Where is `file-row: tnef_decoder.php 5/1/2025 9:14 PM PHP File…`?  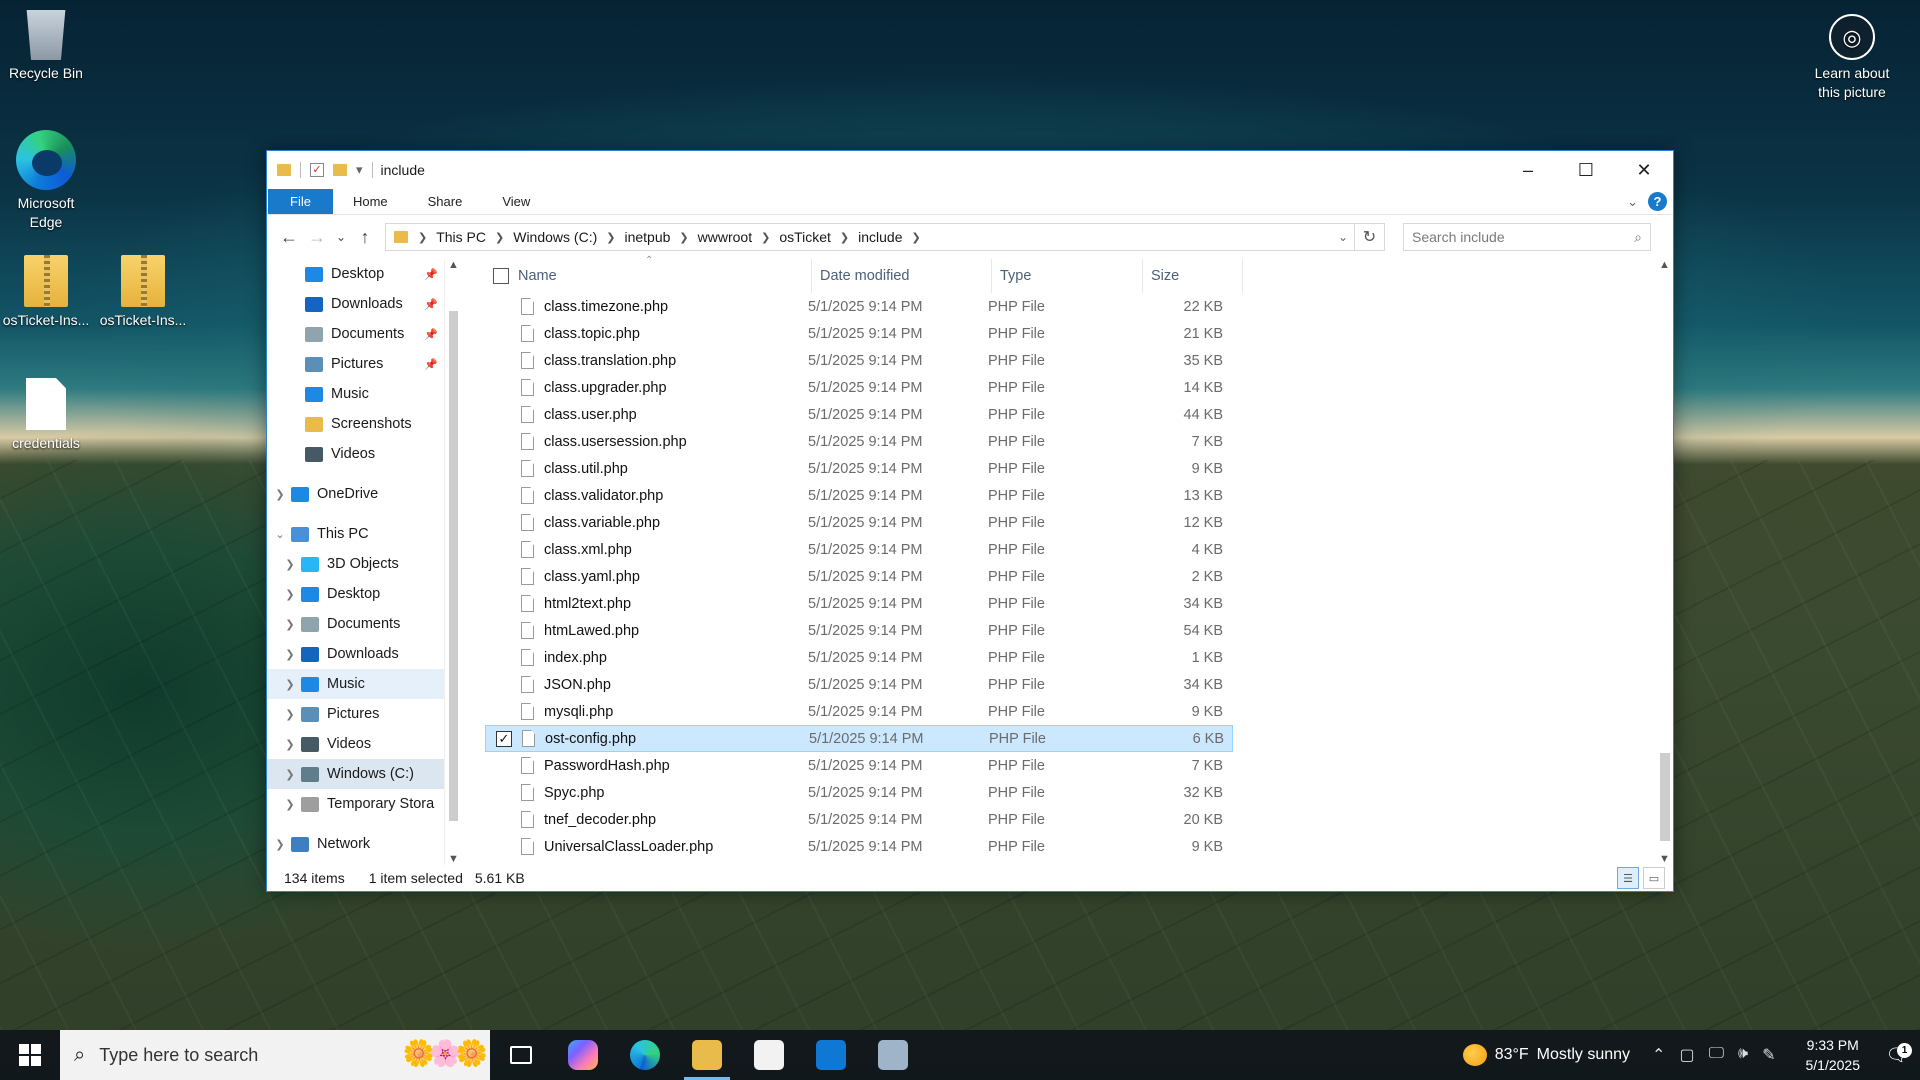
file-row: tnef_decoder.php 5/1/2025 9:14 PM PHP File… is located at coordinates (859, 819).